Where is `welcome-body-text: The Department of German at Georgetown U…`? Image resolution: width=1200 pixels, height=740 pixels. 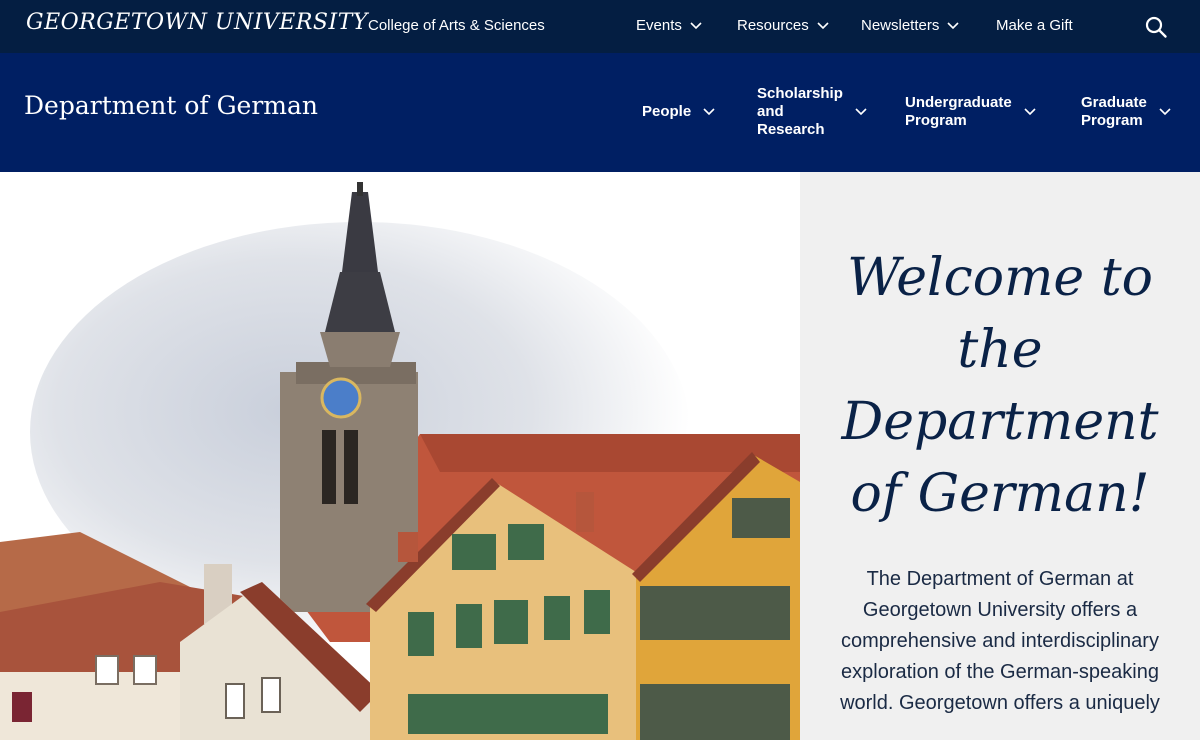
welcome-body-text: The Department of German at Georgetown U… is located at coordinates (1000, 641).